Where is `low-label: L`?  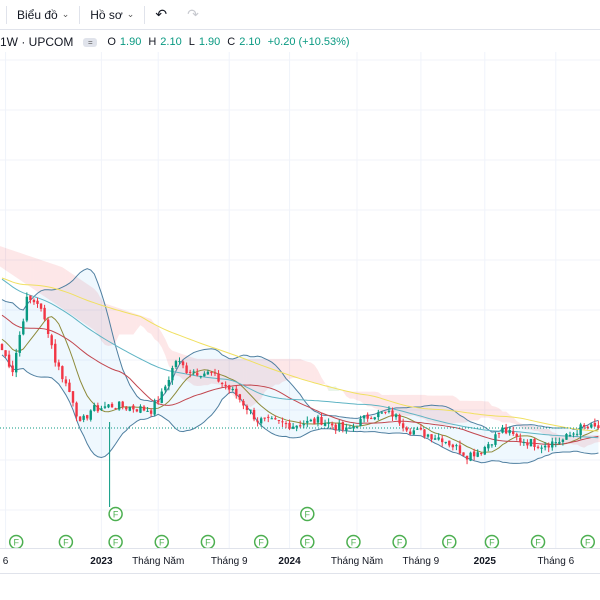 low-label: L is located at coordinates (191, 42).